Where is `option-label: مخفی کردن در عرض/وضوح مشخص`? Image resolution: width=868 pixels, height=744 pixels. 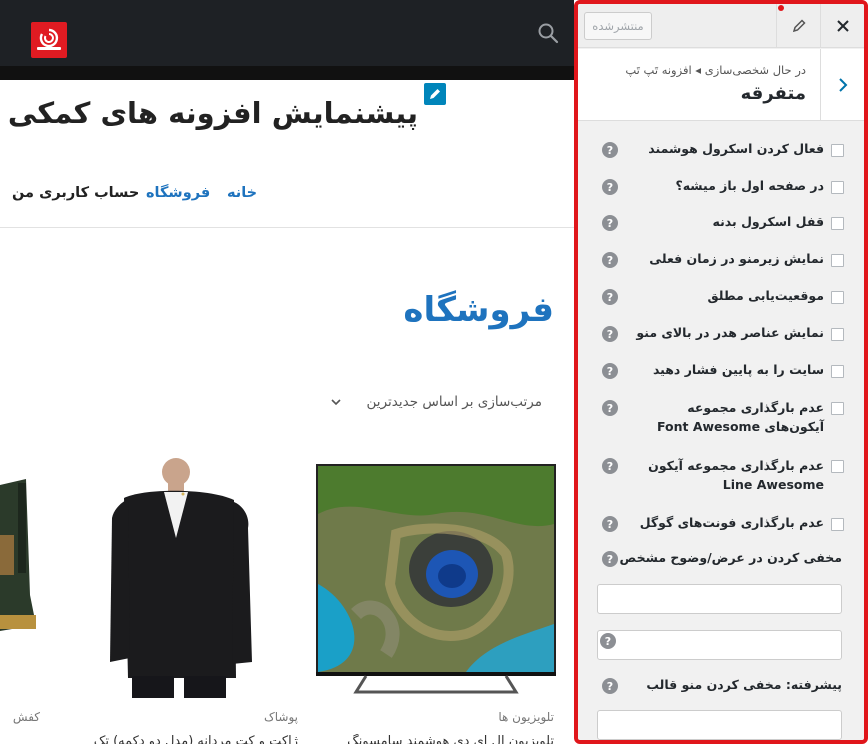 option-label: مخفی کردن در عرض/وضوح مشخص is located at coordinates (730, 557).